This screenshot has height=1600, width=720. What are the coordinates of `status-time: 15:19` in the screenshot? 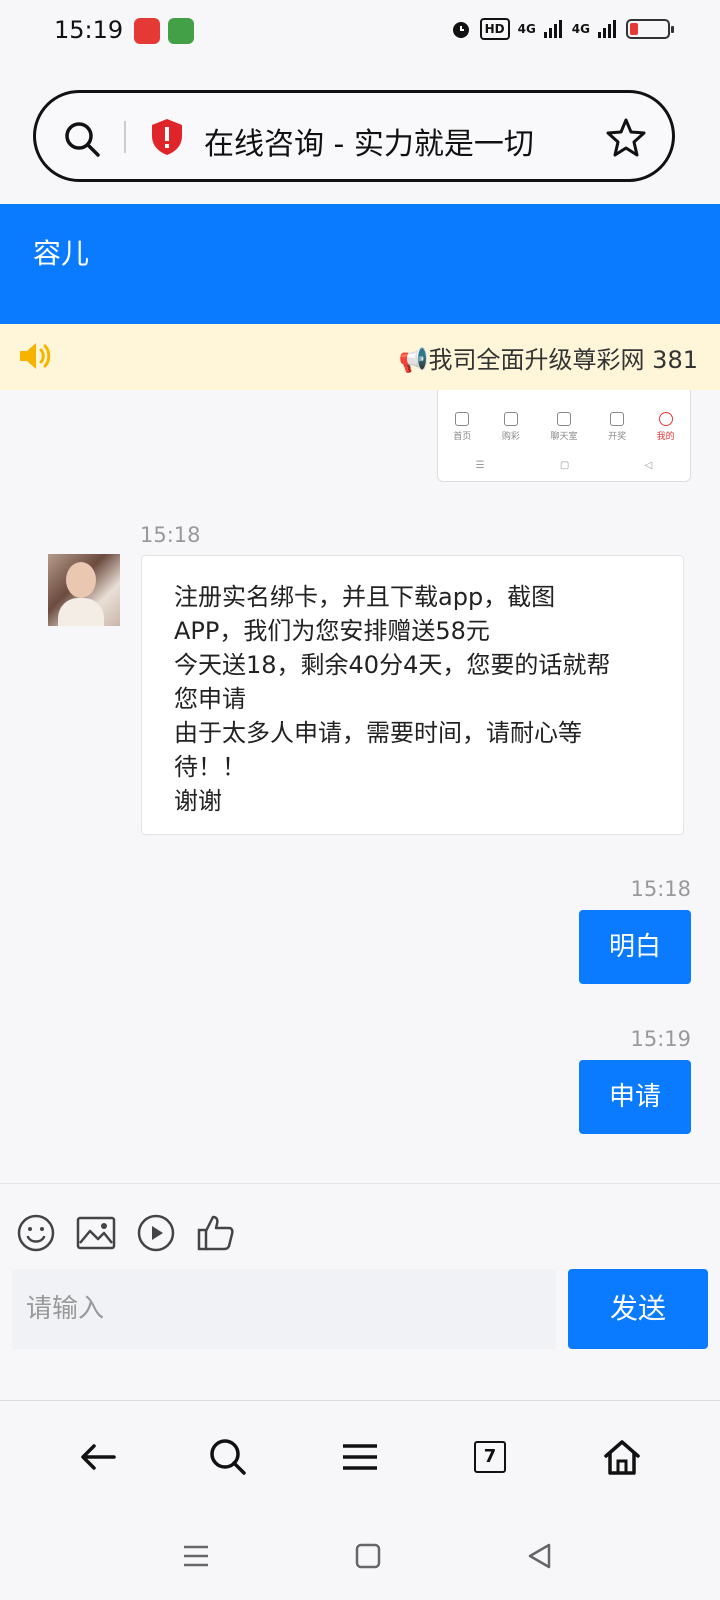 It's located at (89, 30).